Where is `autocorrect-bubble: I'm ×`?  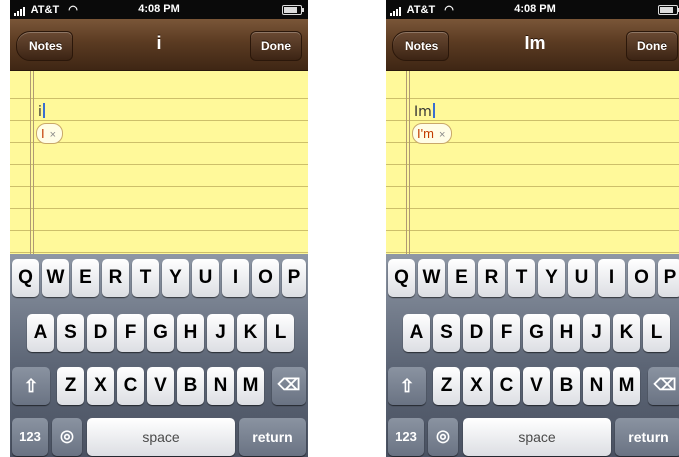 autocorrect-bubble: I'm × is located at coordinates (432, 133).